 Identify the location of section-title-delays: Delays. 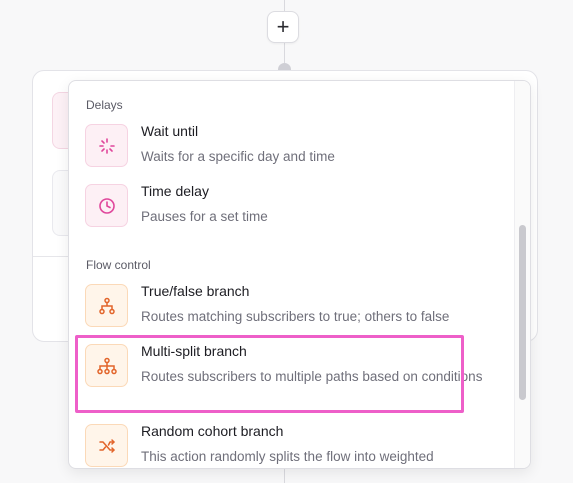
(104, 105).